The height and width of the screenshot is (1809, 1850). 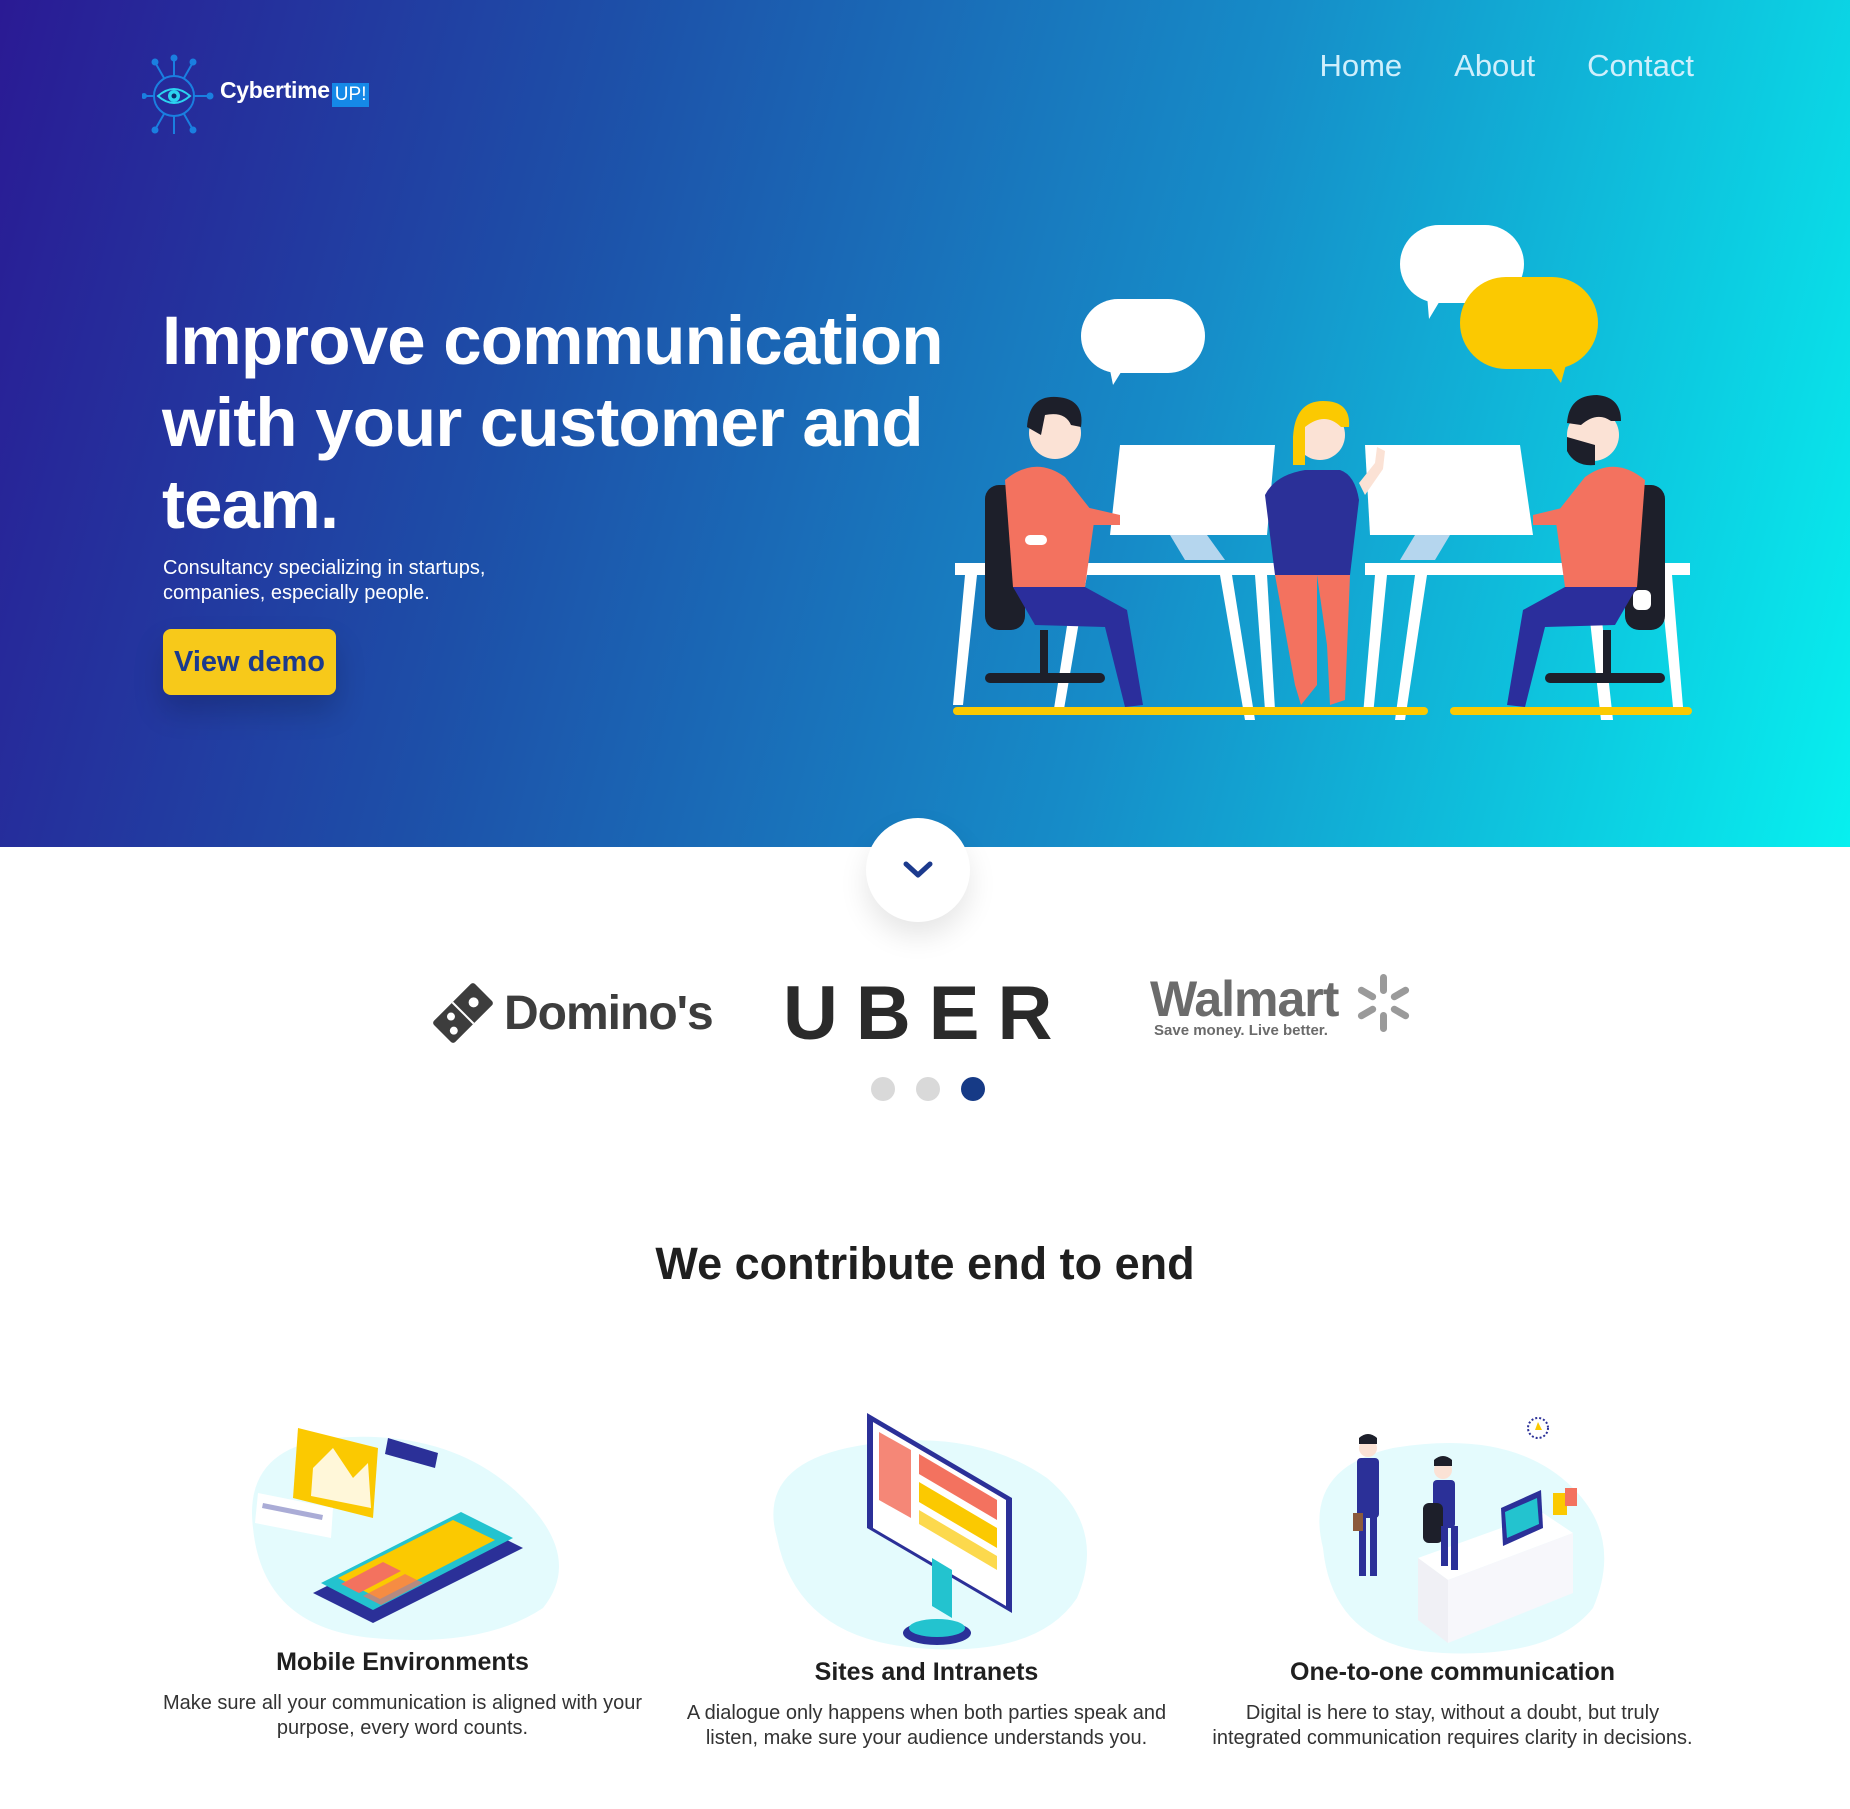 I want to click on brand-logo: Cybertime UP!, so click(x=267, y=95).